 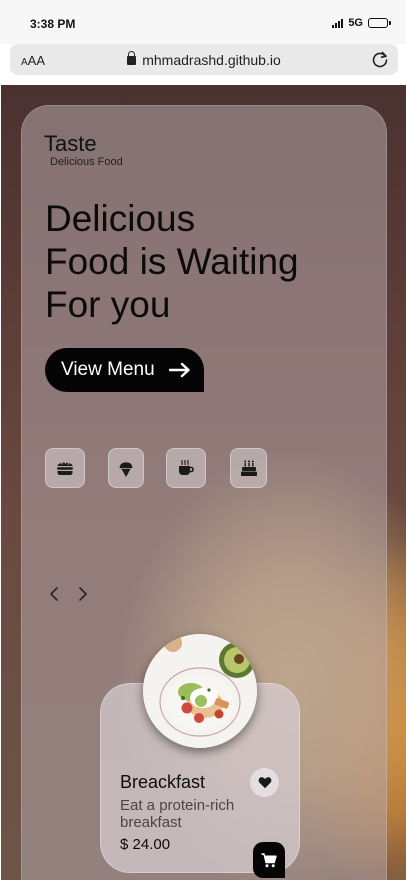 I want to click on favorite-button, so click(x=264, y=782).